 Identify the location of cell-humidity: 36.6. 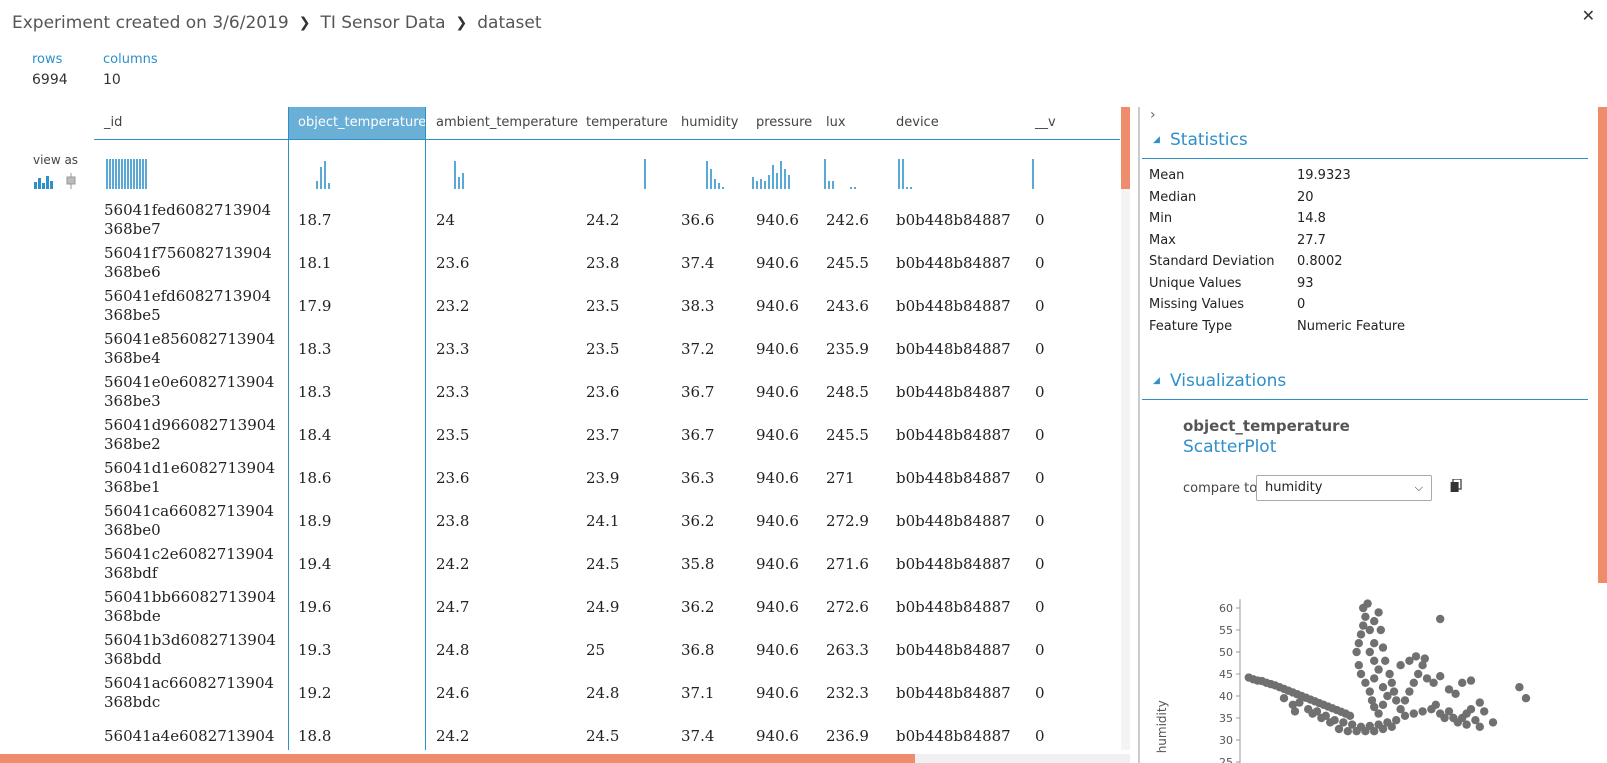
(698, 219).